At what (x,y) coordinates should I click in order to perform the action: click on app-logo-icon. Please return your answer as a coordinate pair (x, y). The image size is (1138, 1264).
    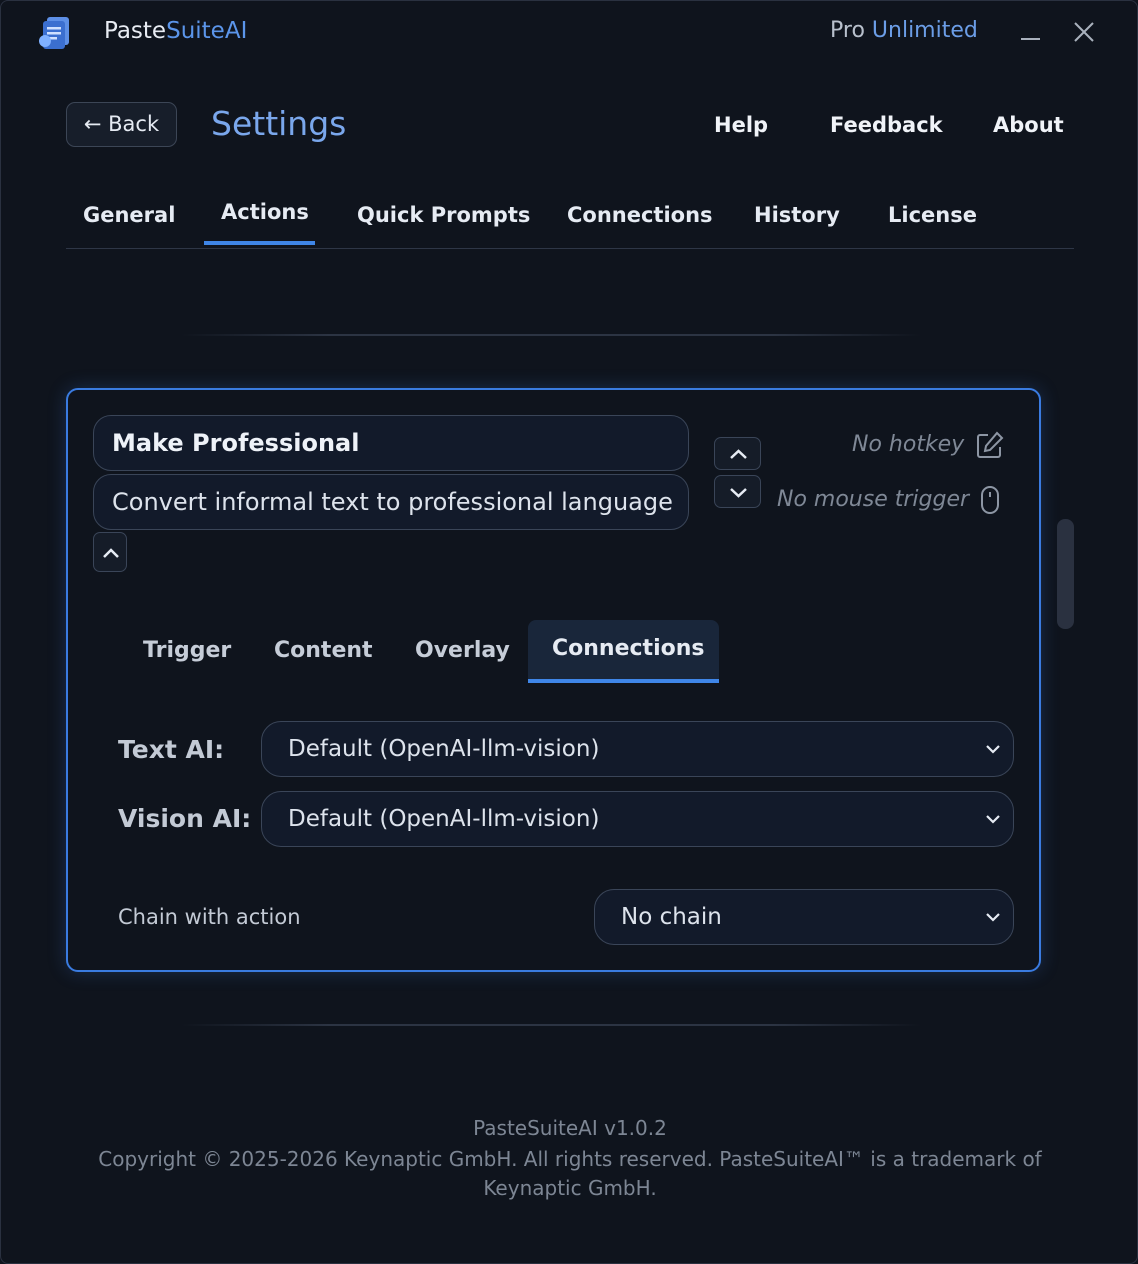
    Looking at the image, I should click on (54, 33).